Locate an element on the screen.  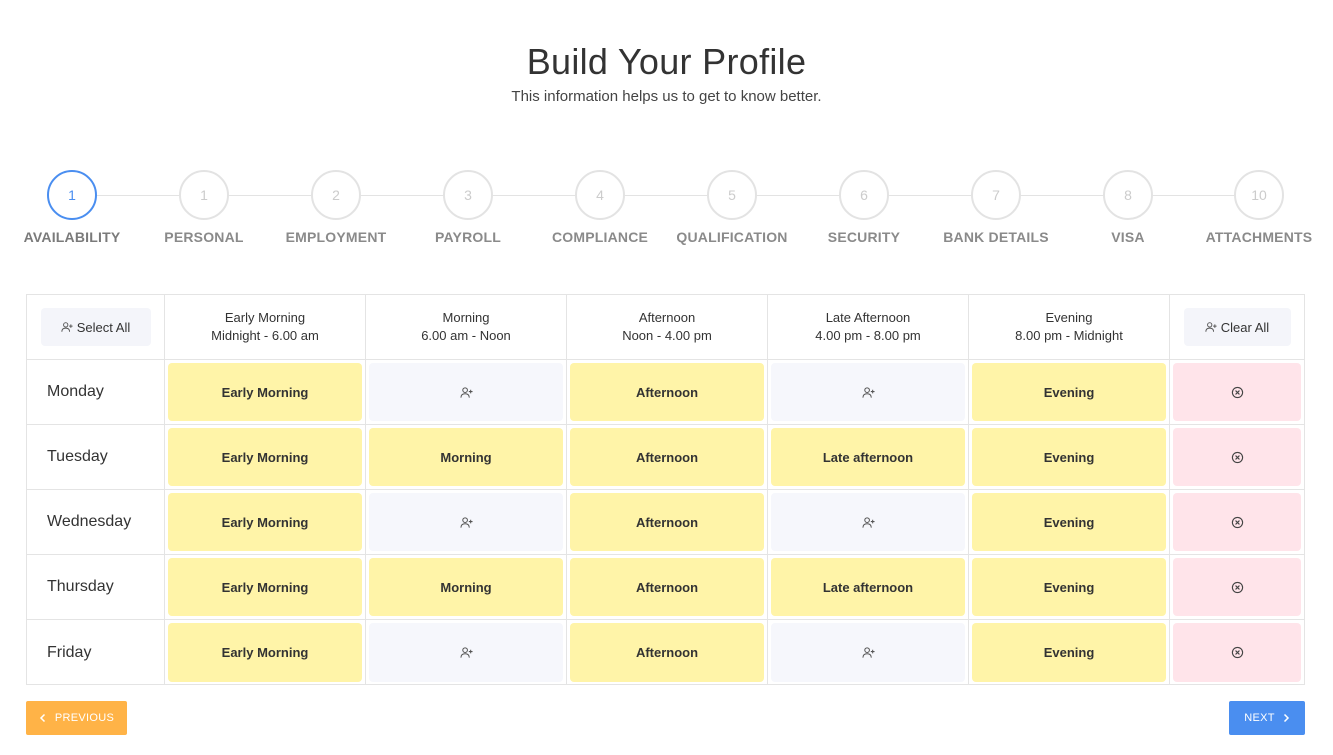
step-number: 8 is located at coordinates (1128, 195).